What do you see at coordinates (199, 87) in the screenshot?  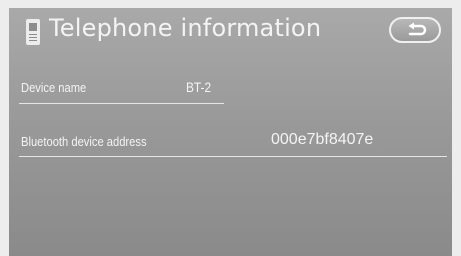 I see `device-name-value: BT-2` at bounding box center [199, 87].